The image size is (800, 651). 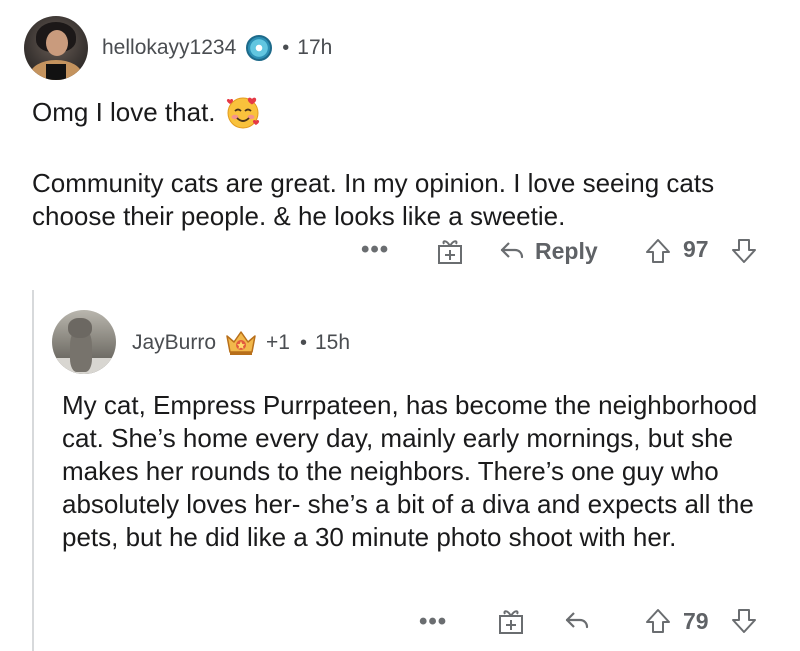 I want to click on reply-label: Reply, so click(x=566, y=250).